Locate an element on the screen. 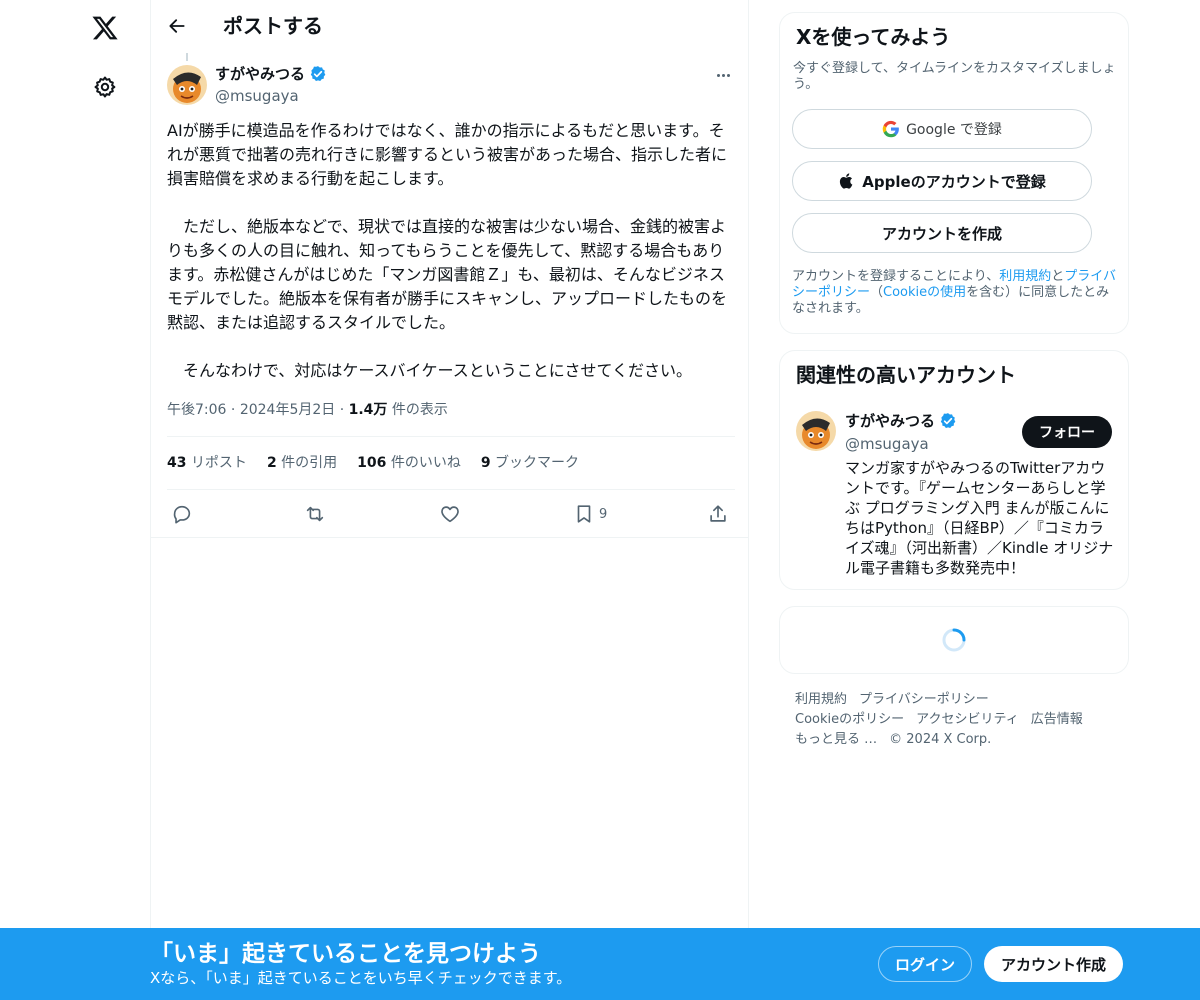 The height and width of the screenshot is (1000, 1200). related-name: すがやみつる is located at coordinates (890, 421).